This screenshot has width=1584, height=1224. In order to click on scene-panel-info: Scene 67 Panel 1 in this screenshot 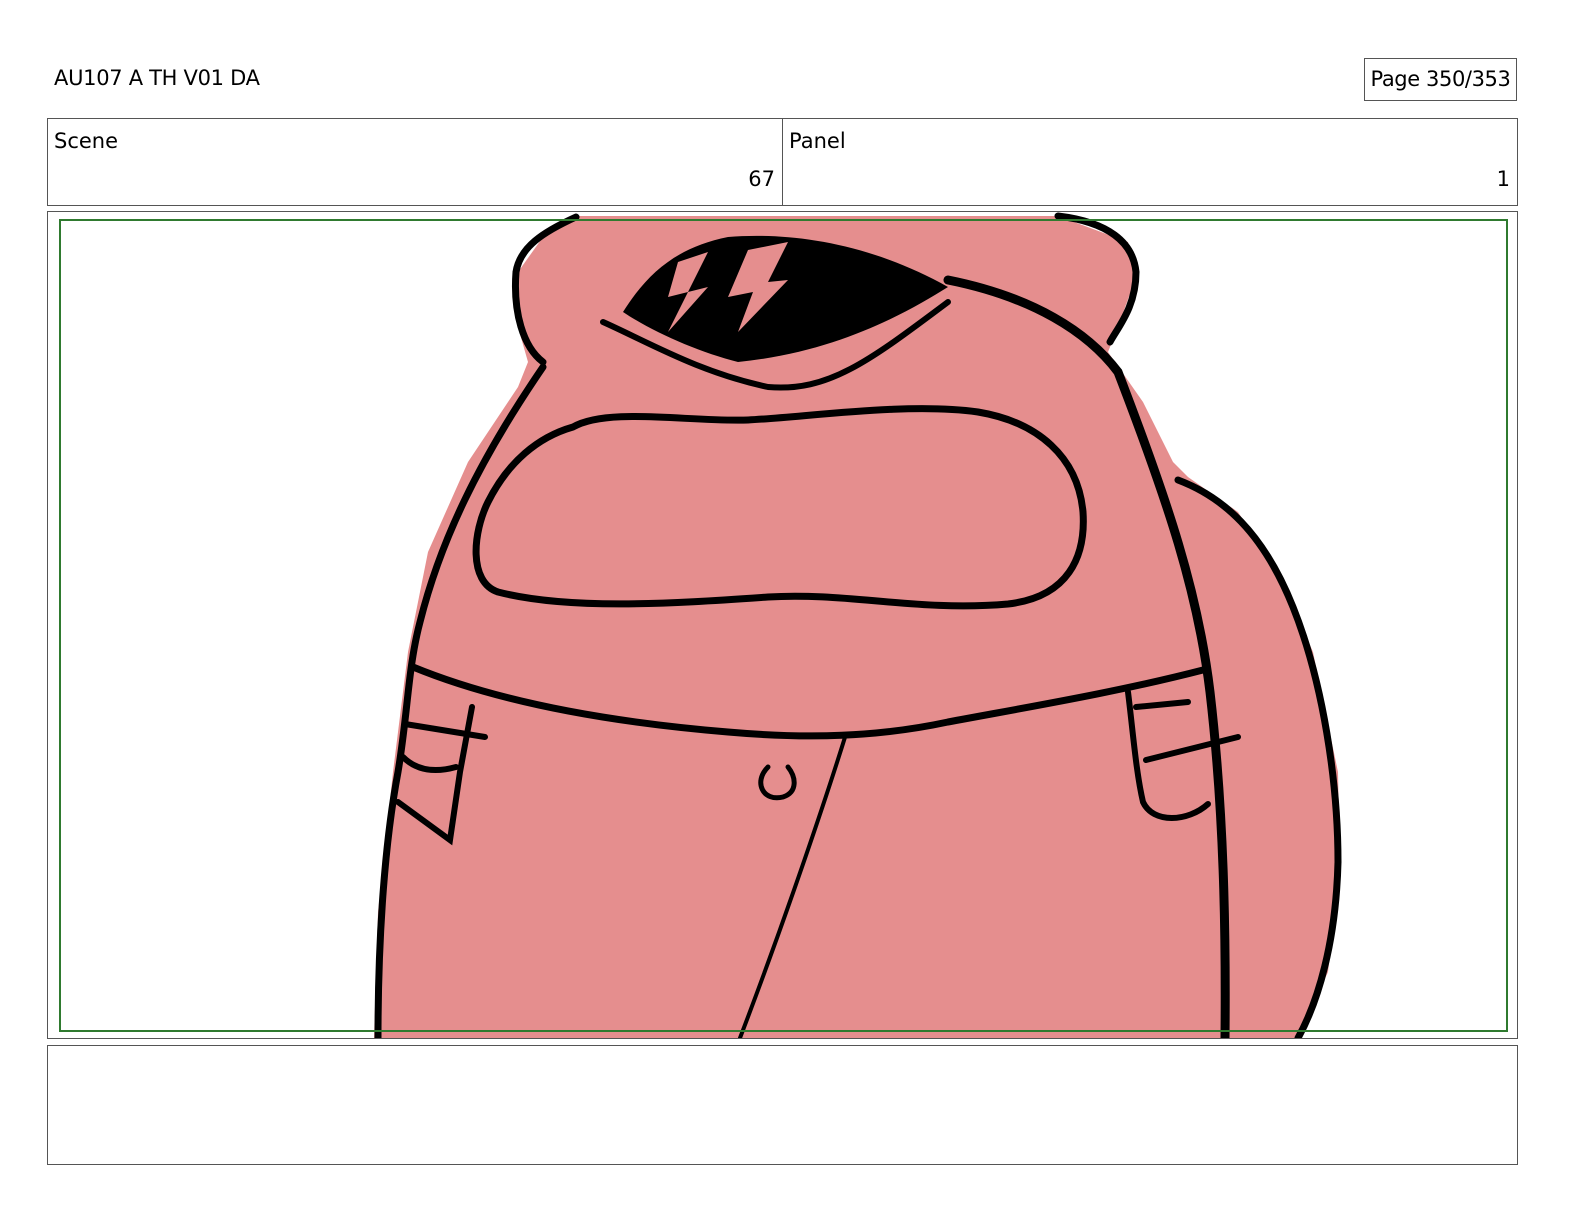, I will do `click(782, 162)`.